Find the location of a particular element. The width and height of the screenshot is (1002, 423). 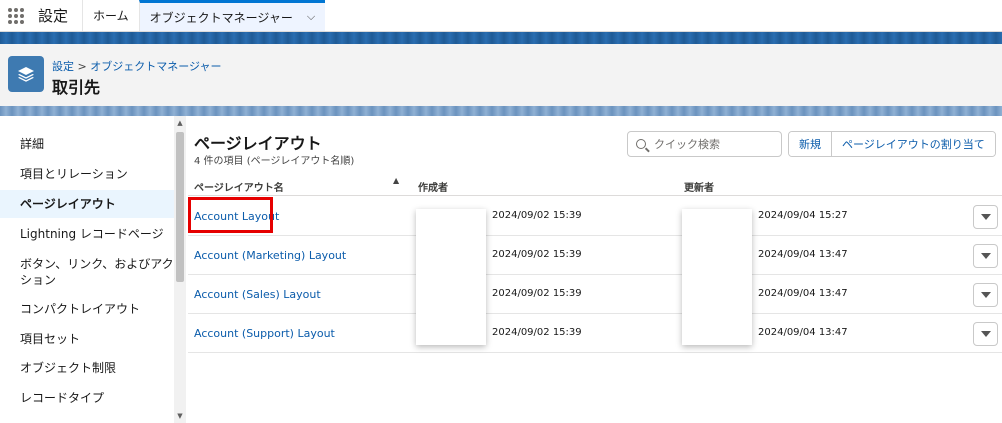

layout-name-link: Account (Marketing) Layout is located at coordinates (270, 255).